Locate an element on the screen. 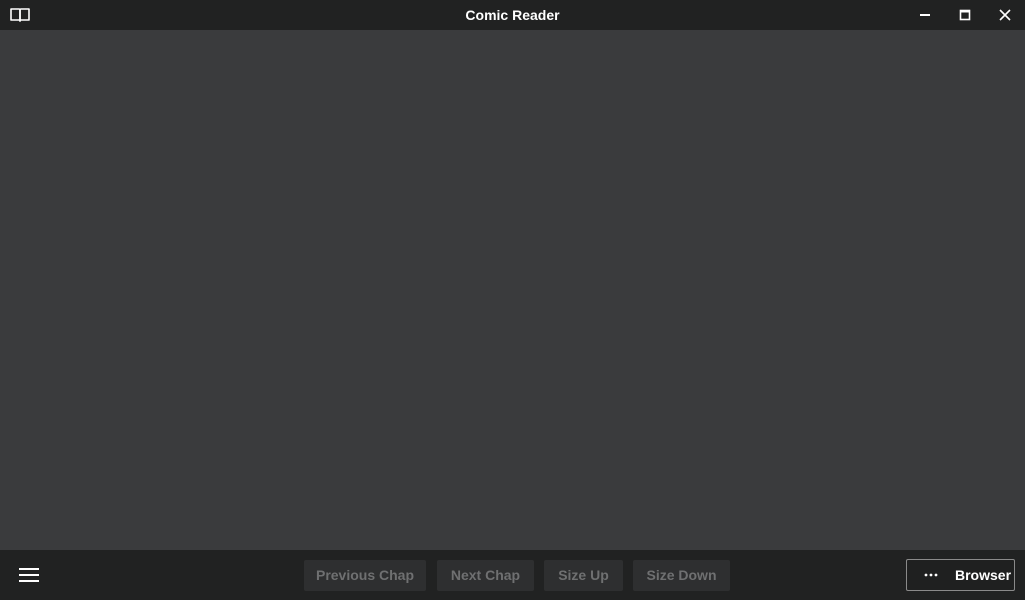 Image resolution: width=1025 pixels, height=600 pixels. close-icon is located at coordinates (1005, 15).